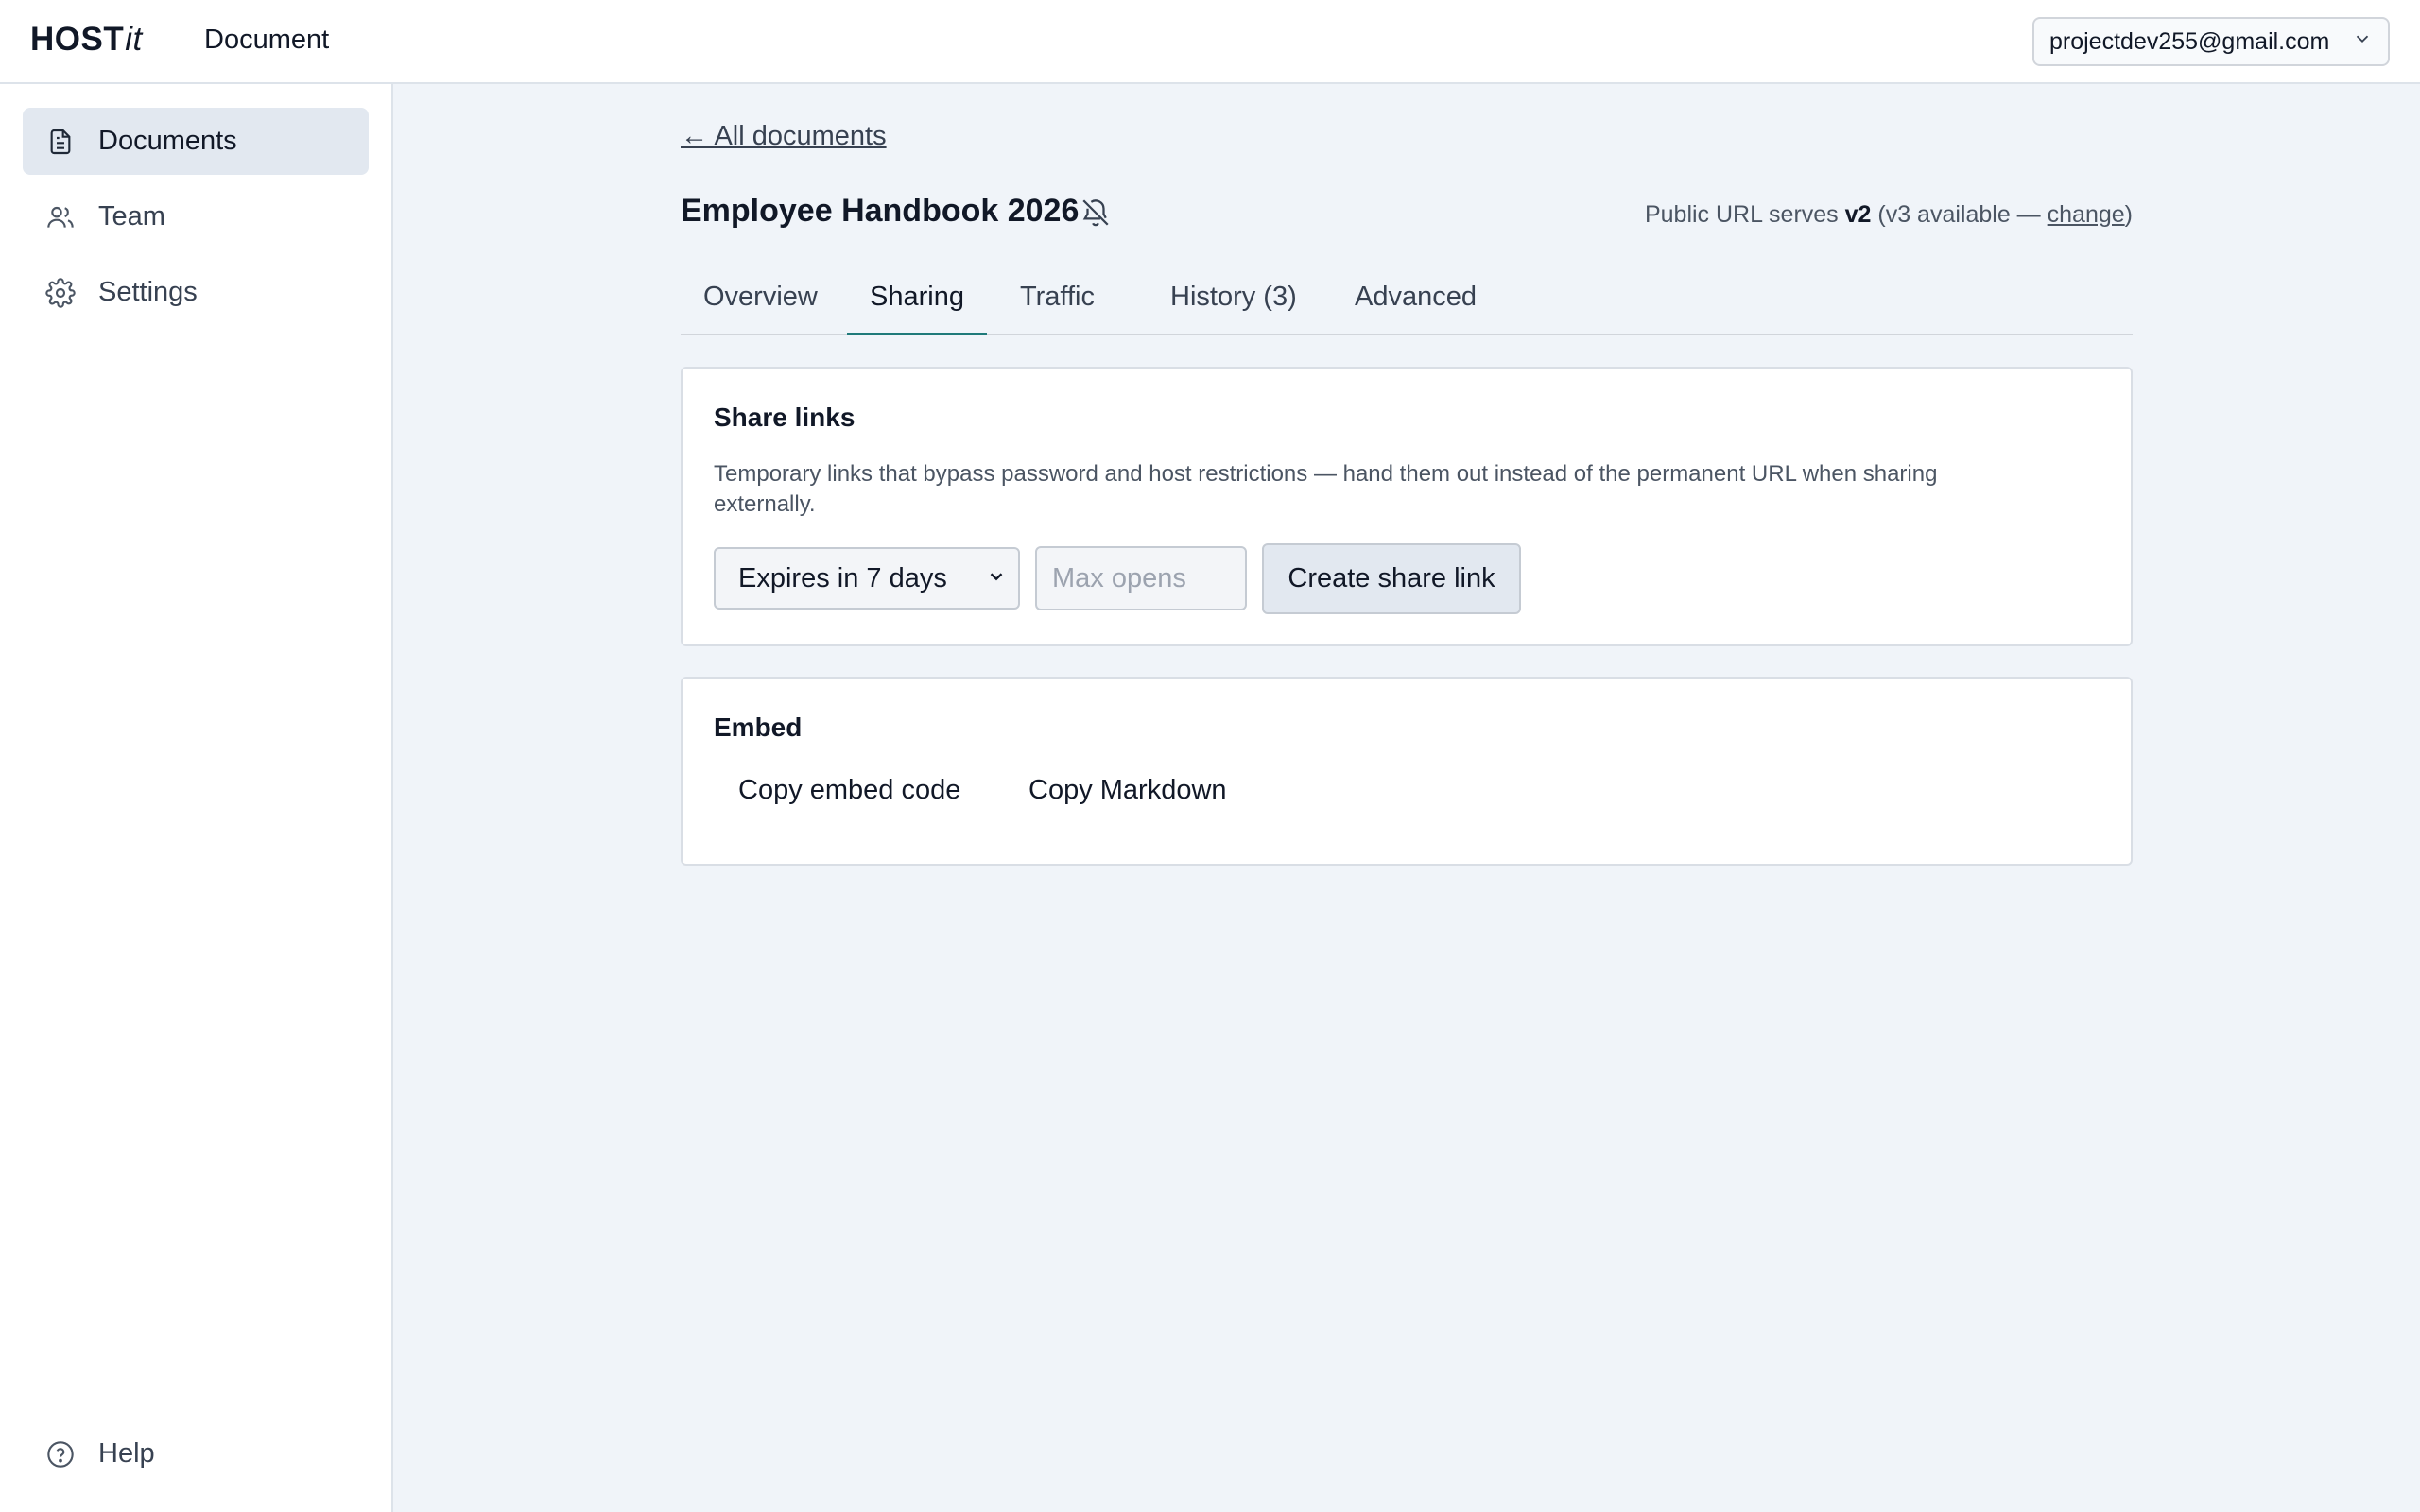 The height and width of the screenshot is (1512, 2420). What do you see at coordinates (1057, 302) in the screenshot?
I see `tab-traffic: Traffic` at bounding box center [1057, 302].